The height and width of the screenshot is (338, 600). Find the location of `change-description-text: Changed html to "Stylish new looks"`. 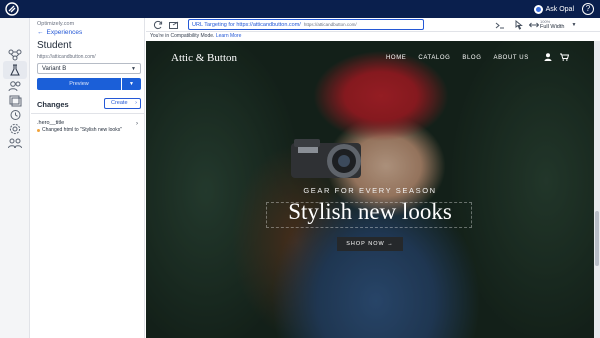

change-description-text: Changed html to "Stylish new looks" is located at coordinates (82, 130).